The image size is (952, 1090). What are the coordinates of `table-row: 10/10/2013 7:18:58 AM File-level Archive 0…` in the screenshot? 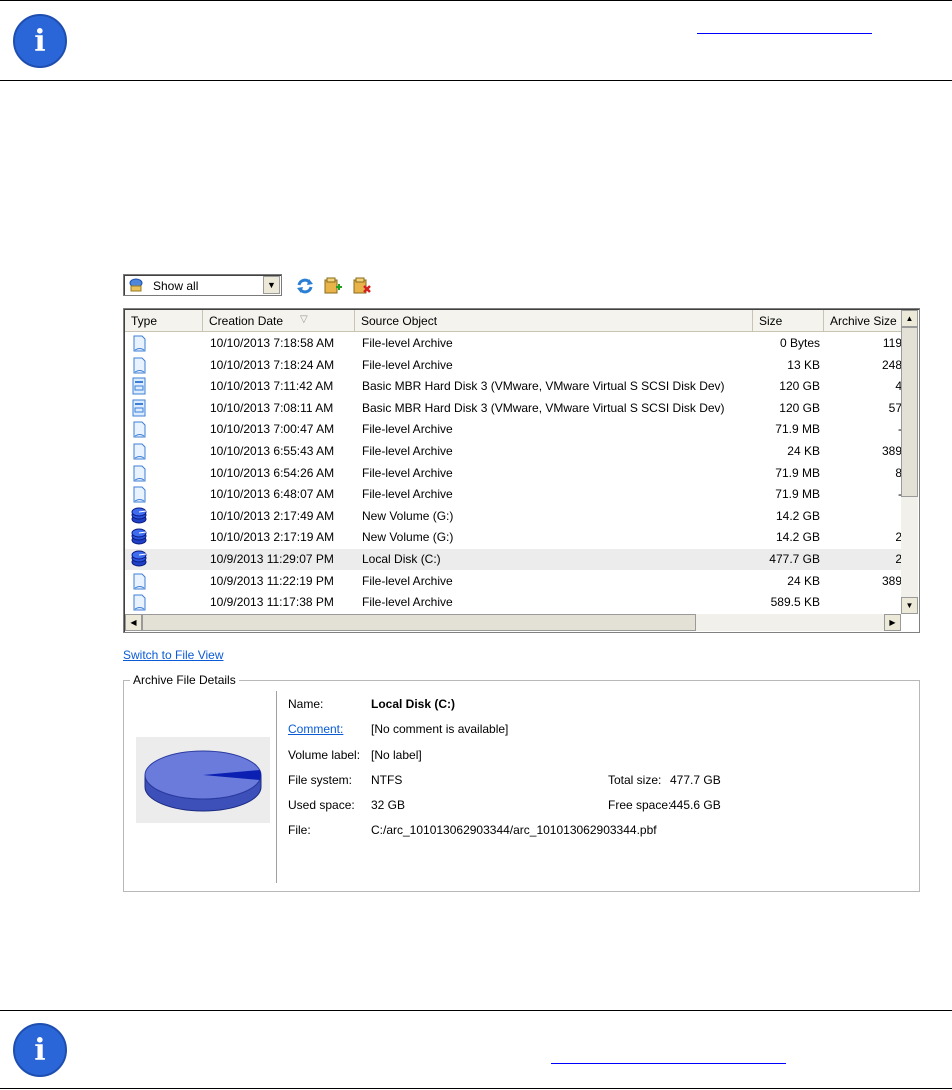 It's located at (513, 343).